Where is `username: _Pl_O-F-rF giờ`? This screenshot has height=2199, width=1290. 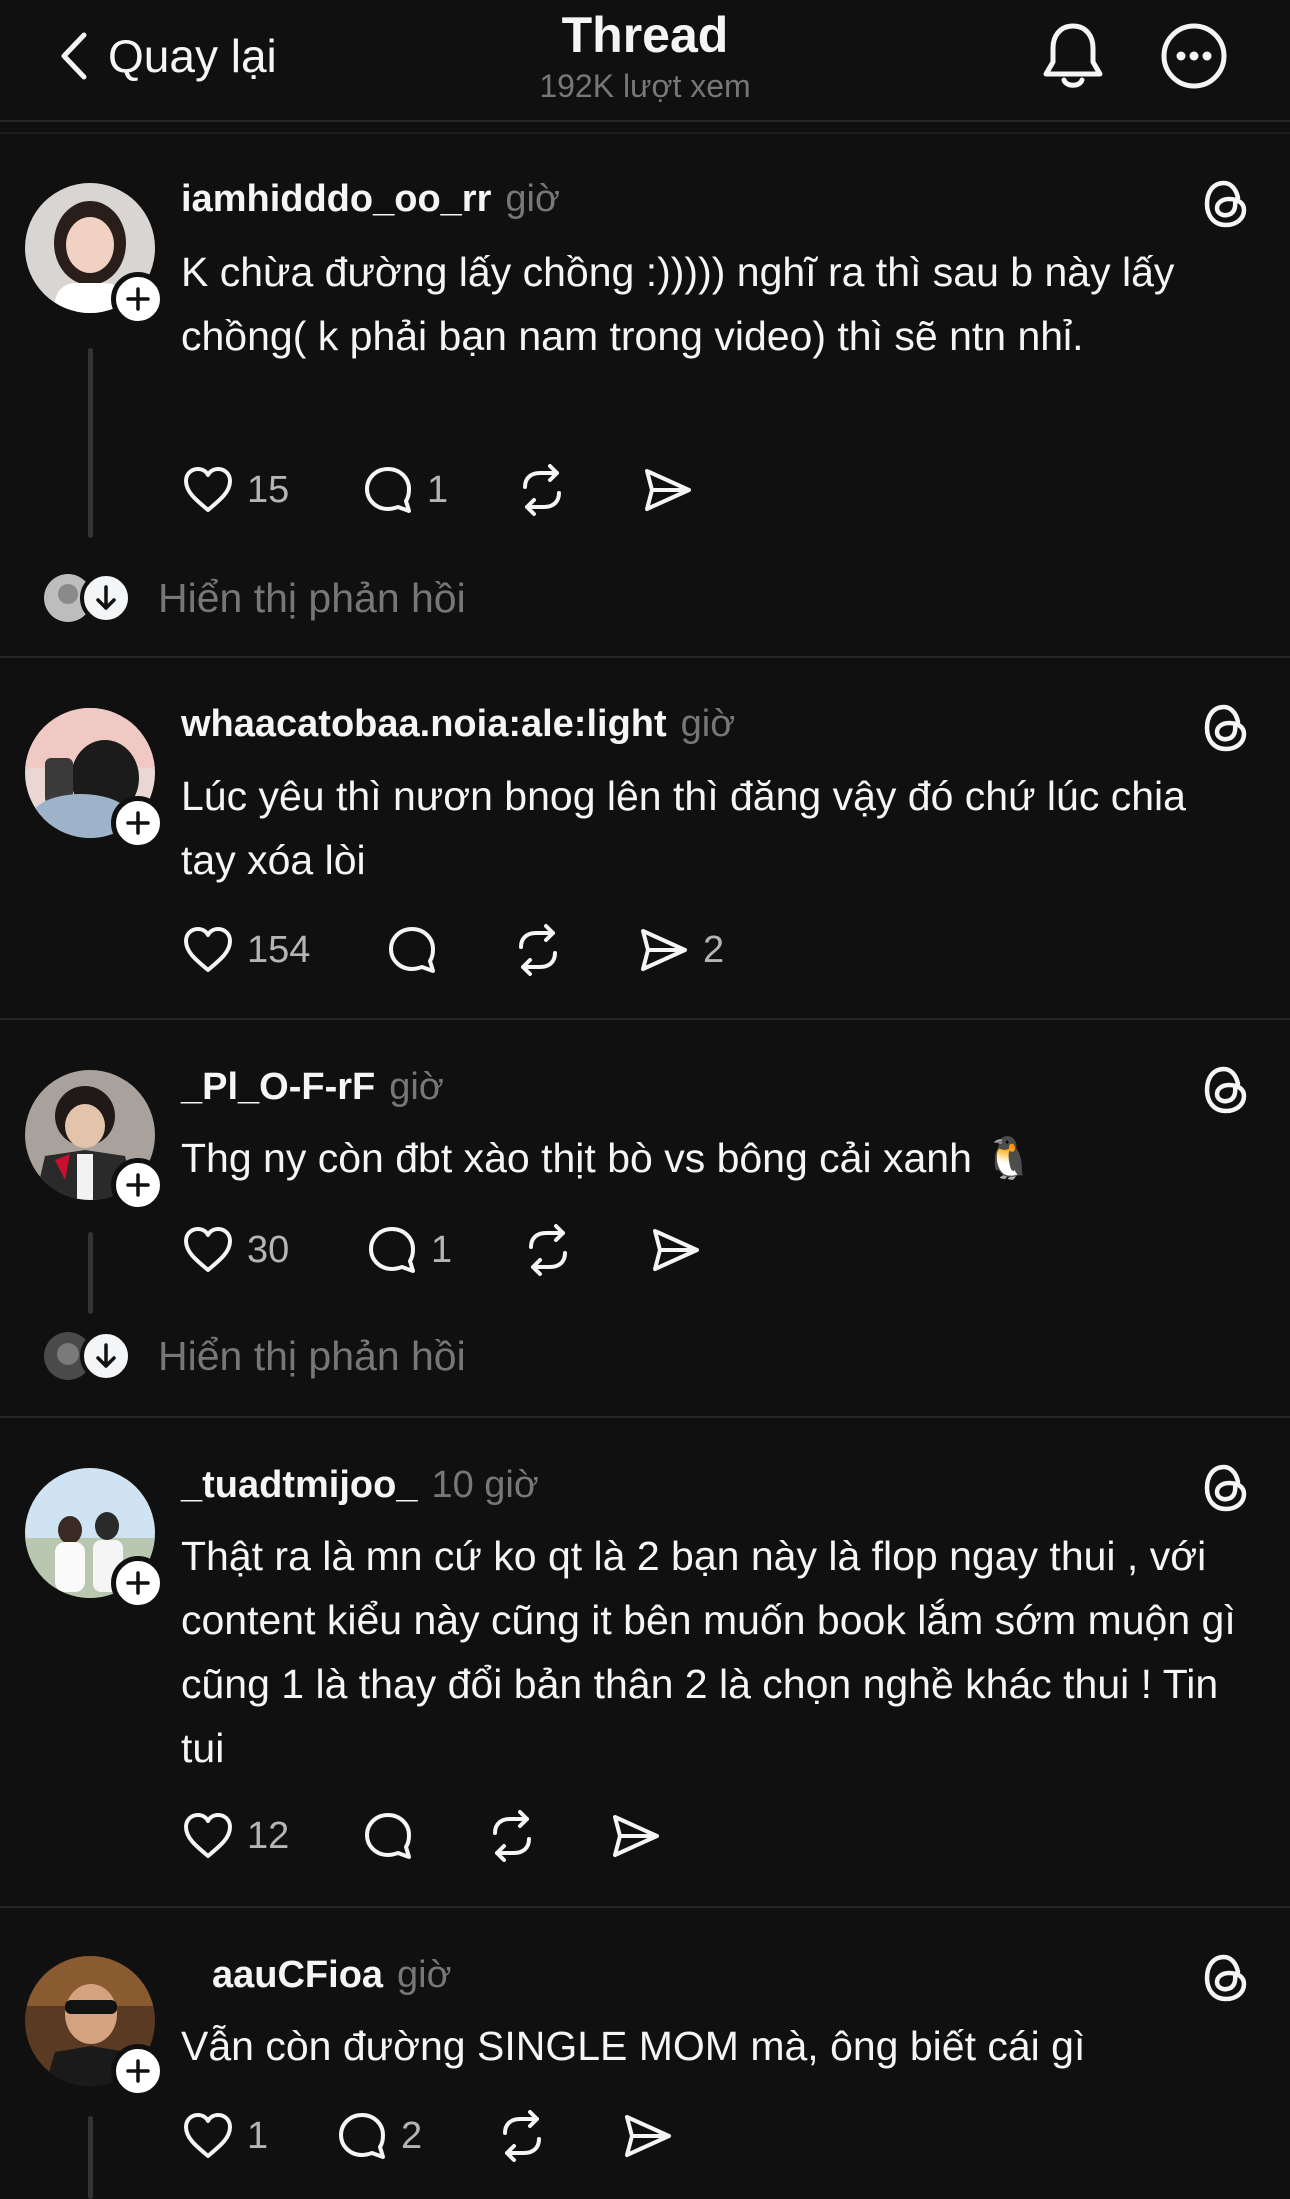 username: _Pl_O-F-rF giờ is located at coordinates (312, 1087).